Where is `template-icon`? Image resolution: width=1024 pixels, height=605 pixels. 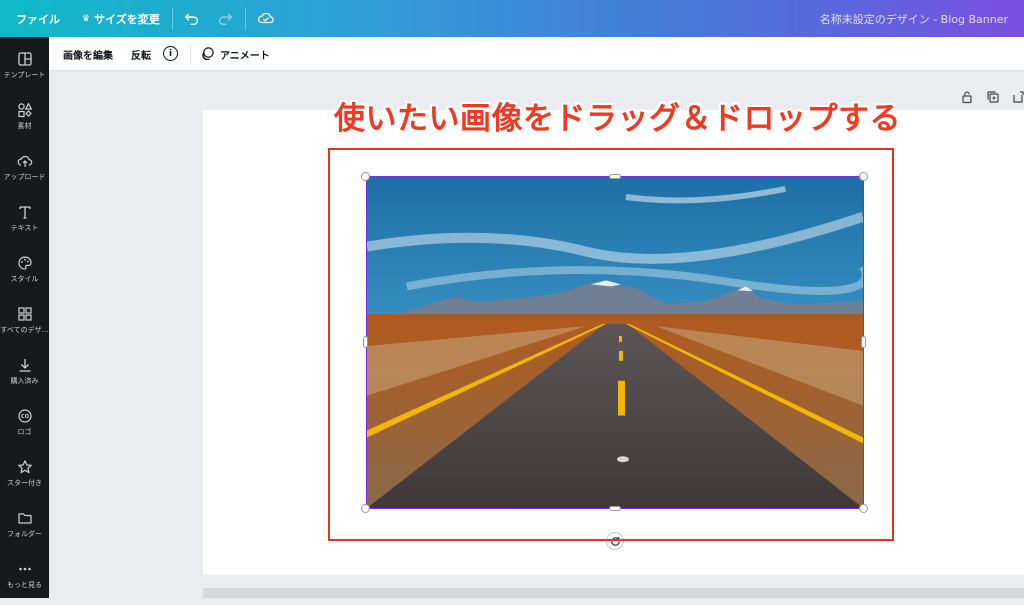 template-icon is located at coordinates (24, 59).